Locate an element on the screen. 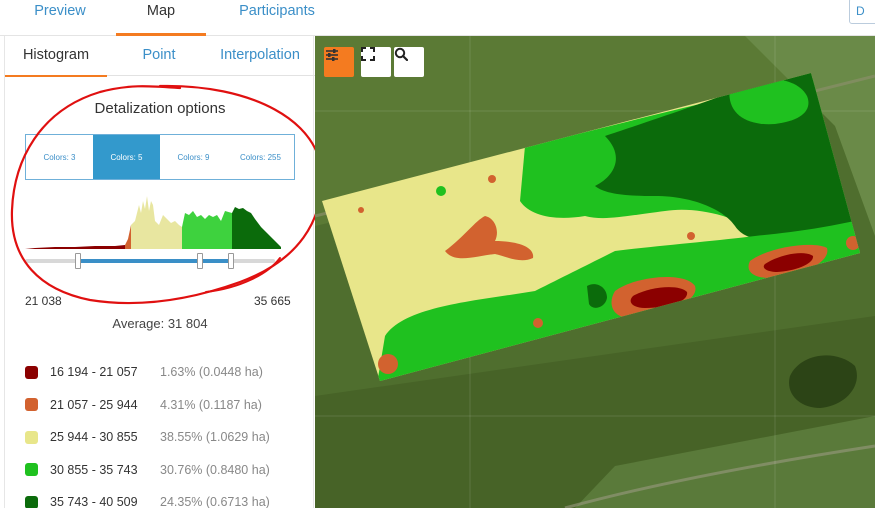  colors-5-button: Colors: 5 is located at coordinates (126, 157).